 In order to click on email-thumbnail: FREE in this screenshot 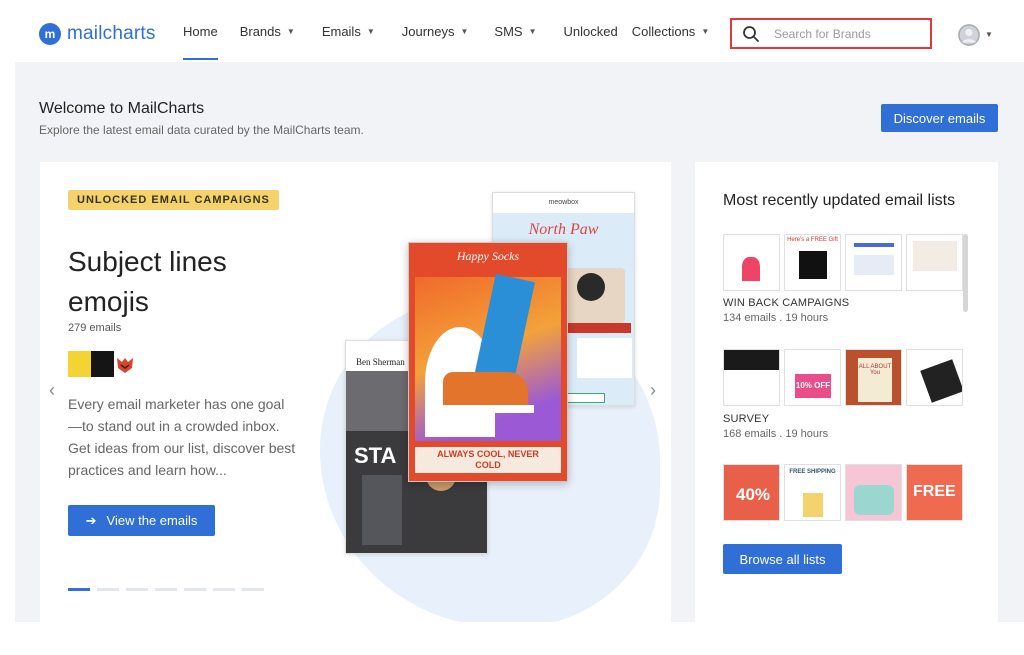, I will do `click(934, 492)`.